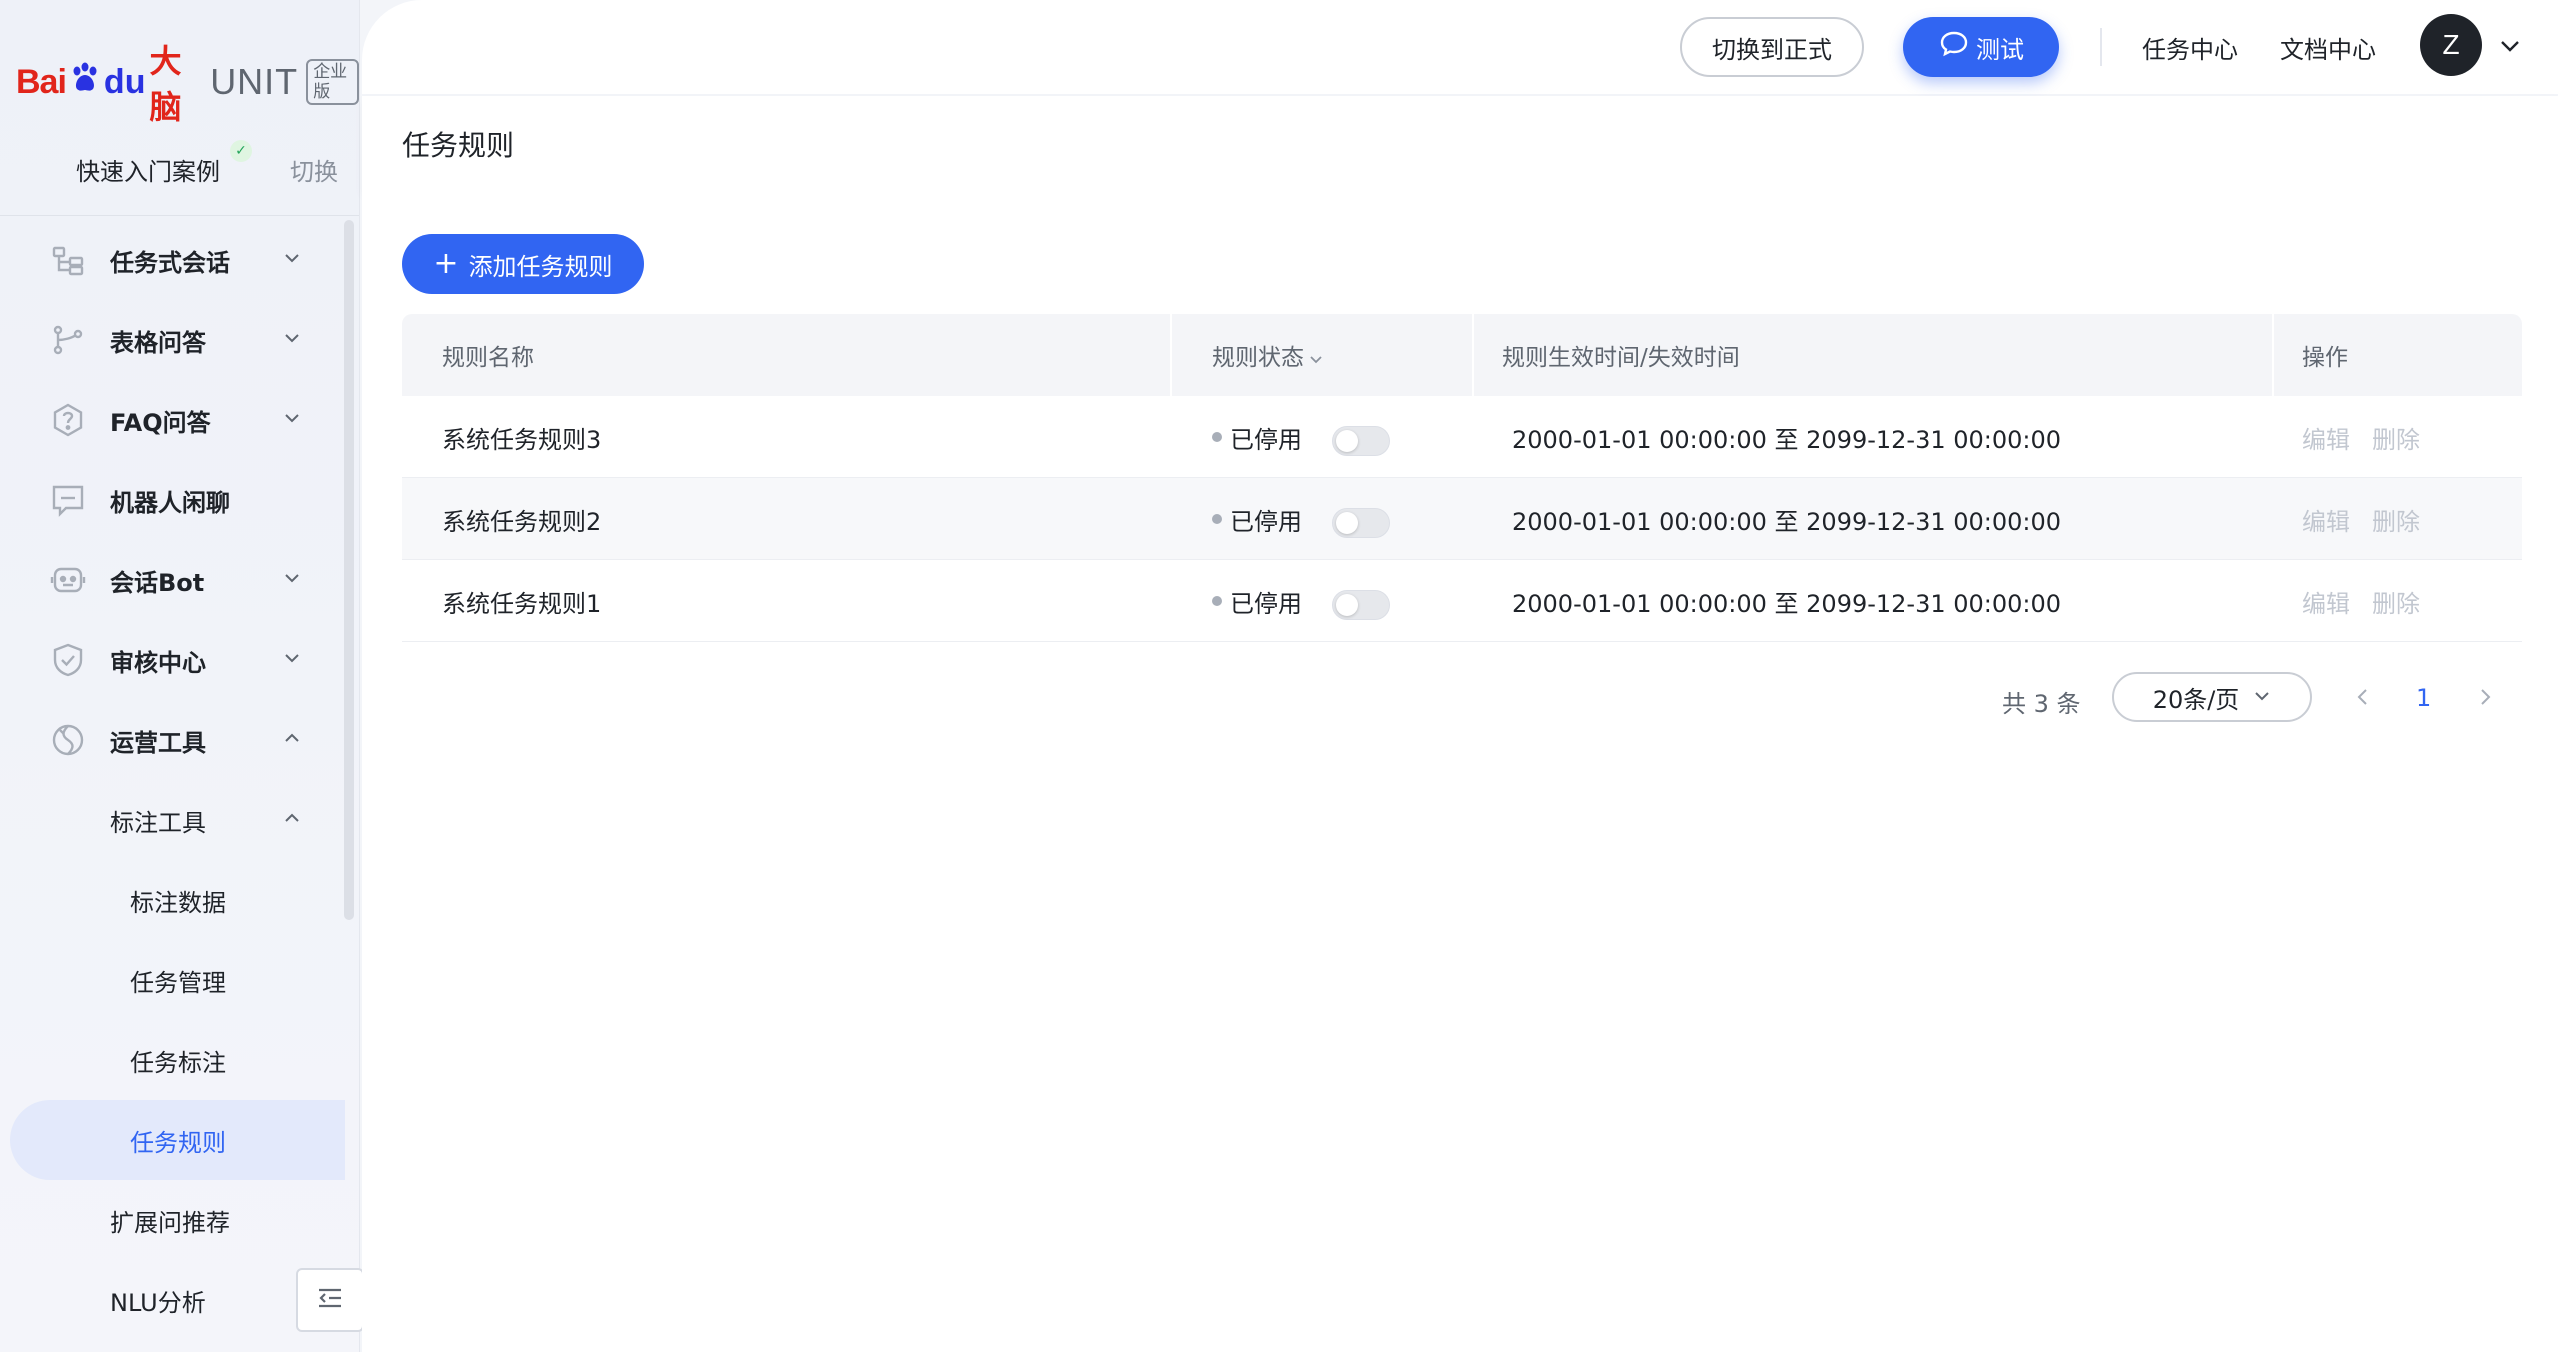  I want to click on sidebar-item-label: FAQ问答, so click(160, 422).